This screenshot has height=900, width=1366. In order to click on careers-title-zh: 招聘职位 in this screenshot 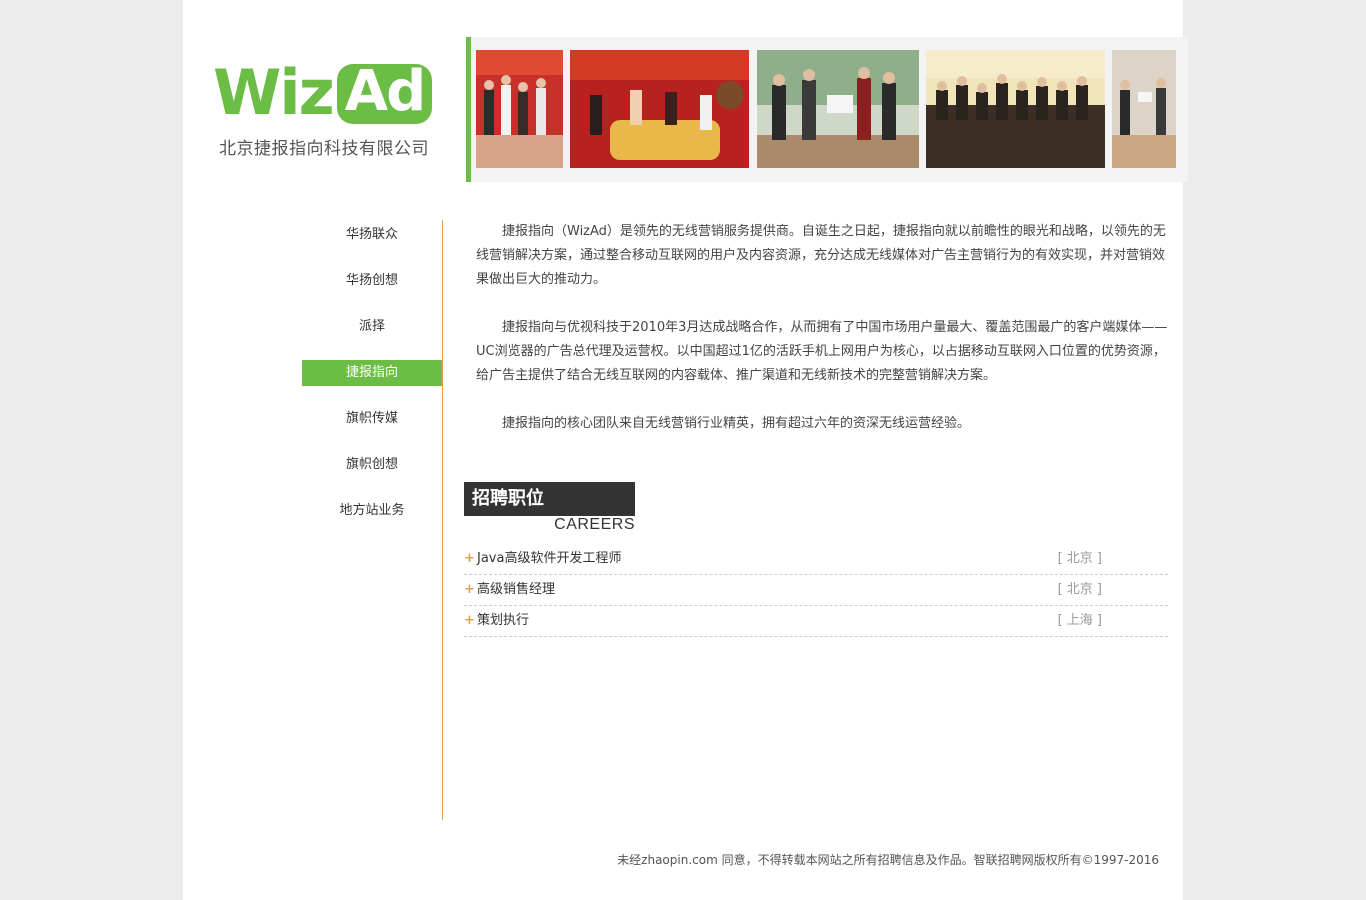, I will do `click(549, 499)`.